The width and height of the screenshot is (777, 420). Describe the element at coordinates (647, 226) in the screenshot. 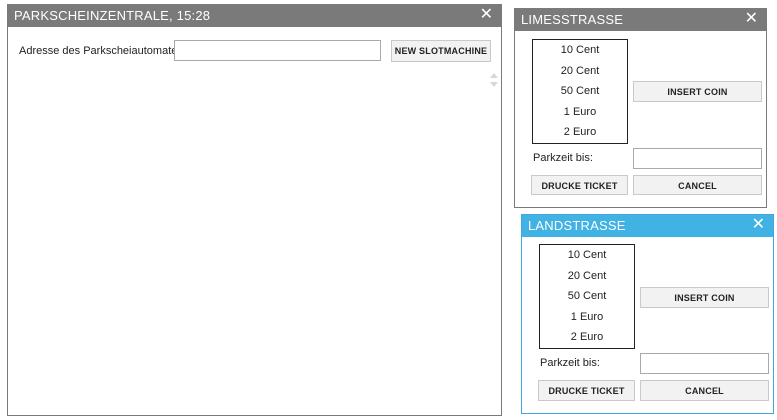

I see `machine-titlebar: LANDSTRASSE ✕` at that location.